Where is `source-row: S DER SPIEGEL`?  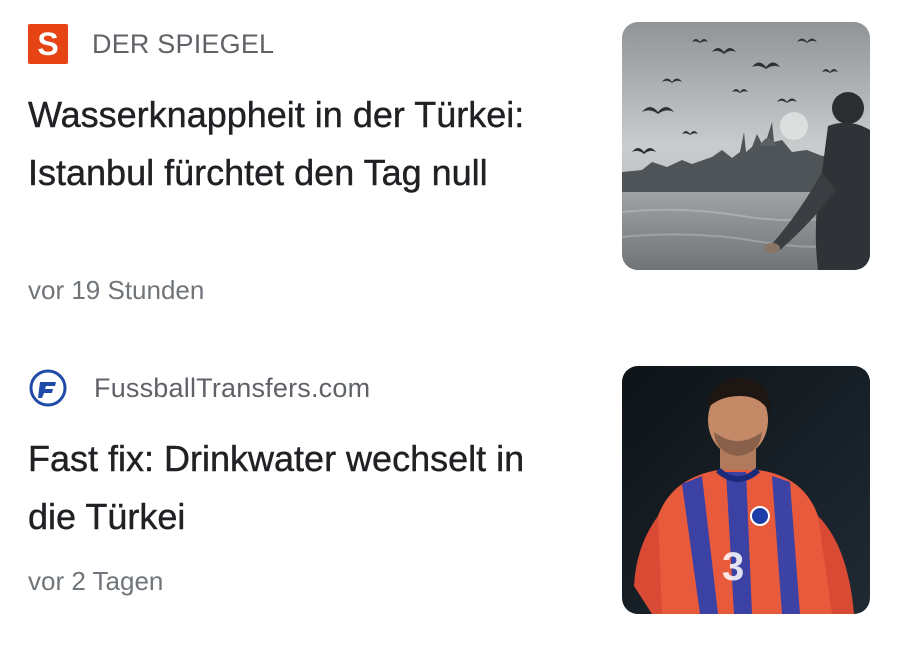 source-row: S DER SPIEGEL is located at coordinates (151, 44).